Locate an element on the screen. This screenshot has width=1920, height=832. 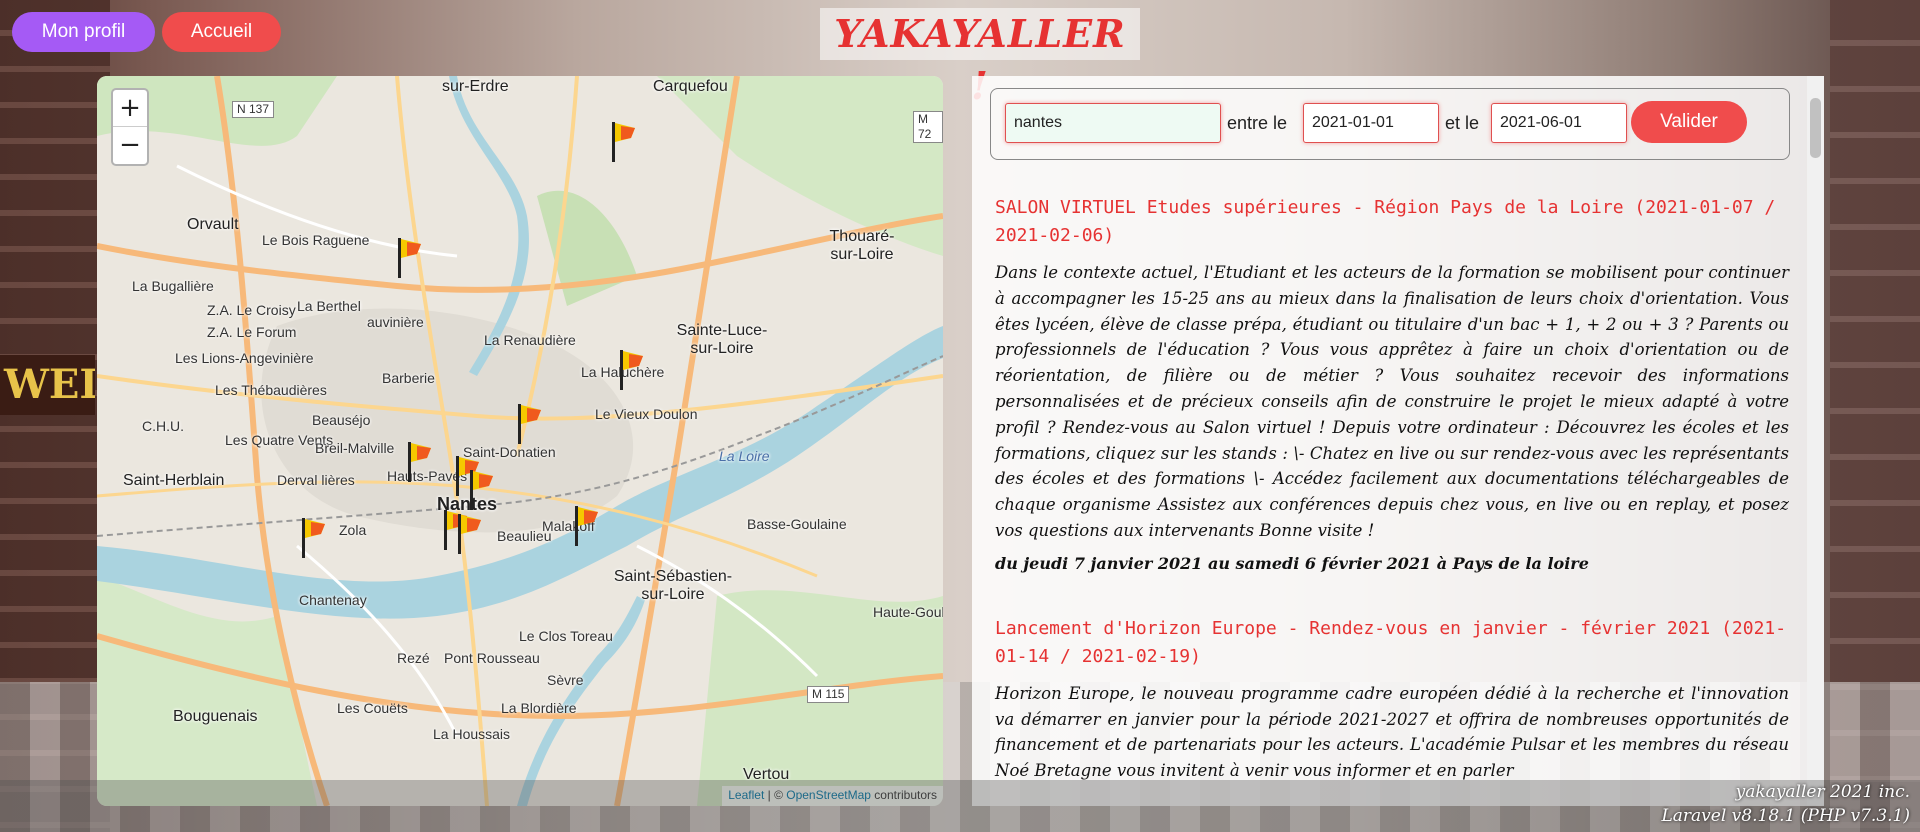
map-place-label: Les Couëts is located at coordinates (372, 708).